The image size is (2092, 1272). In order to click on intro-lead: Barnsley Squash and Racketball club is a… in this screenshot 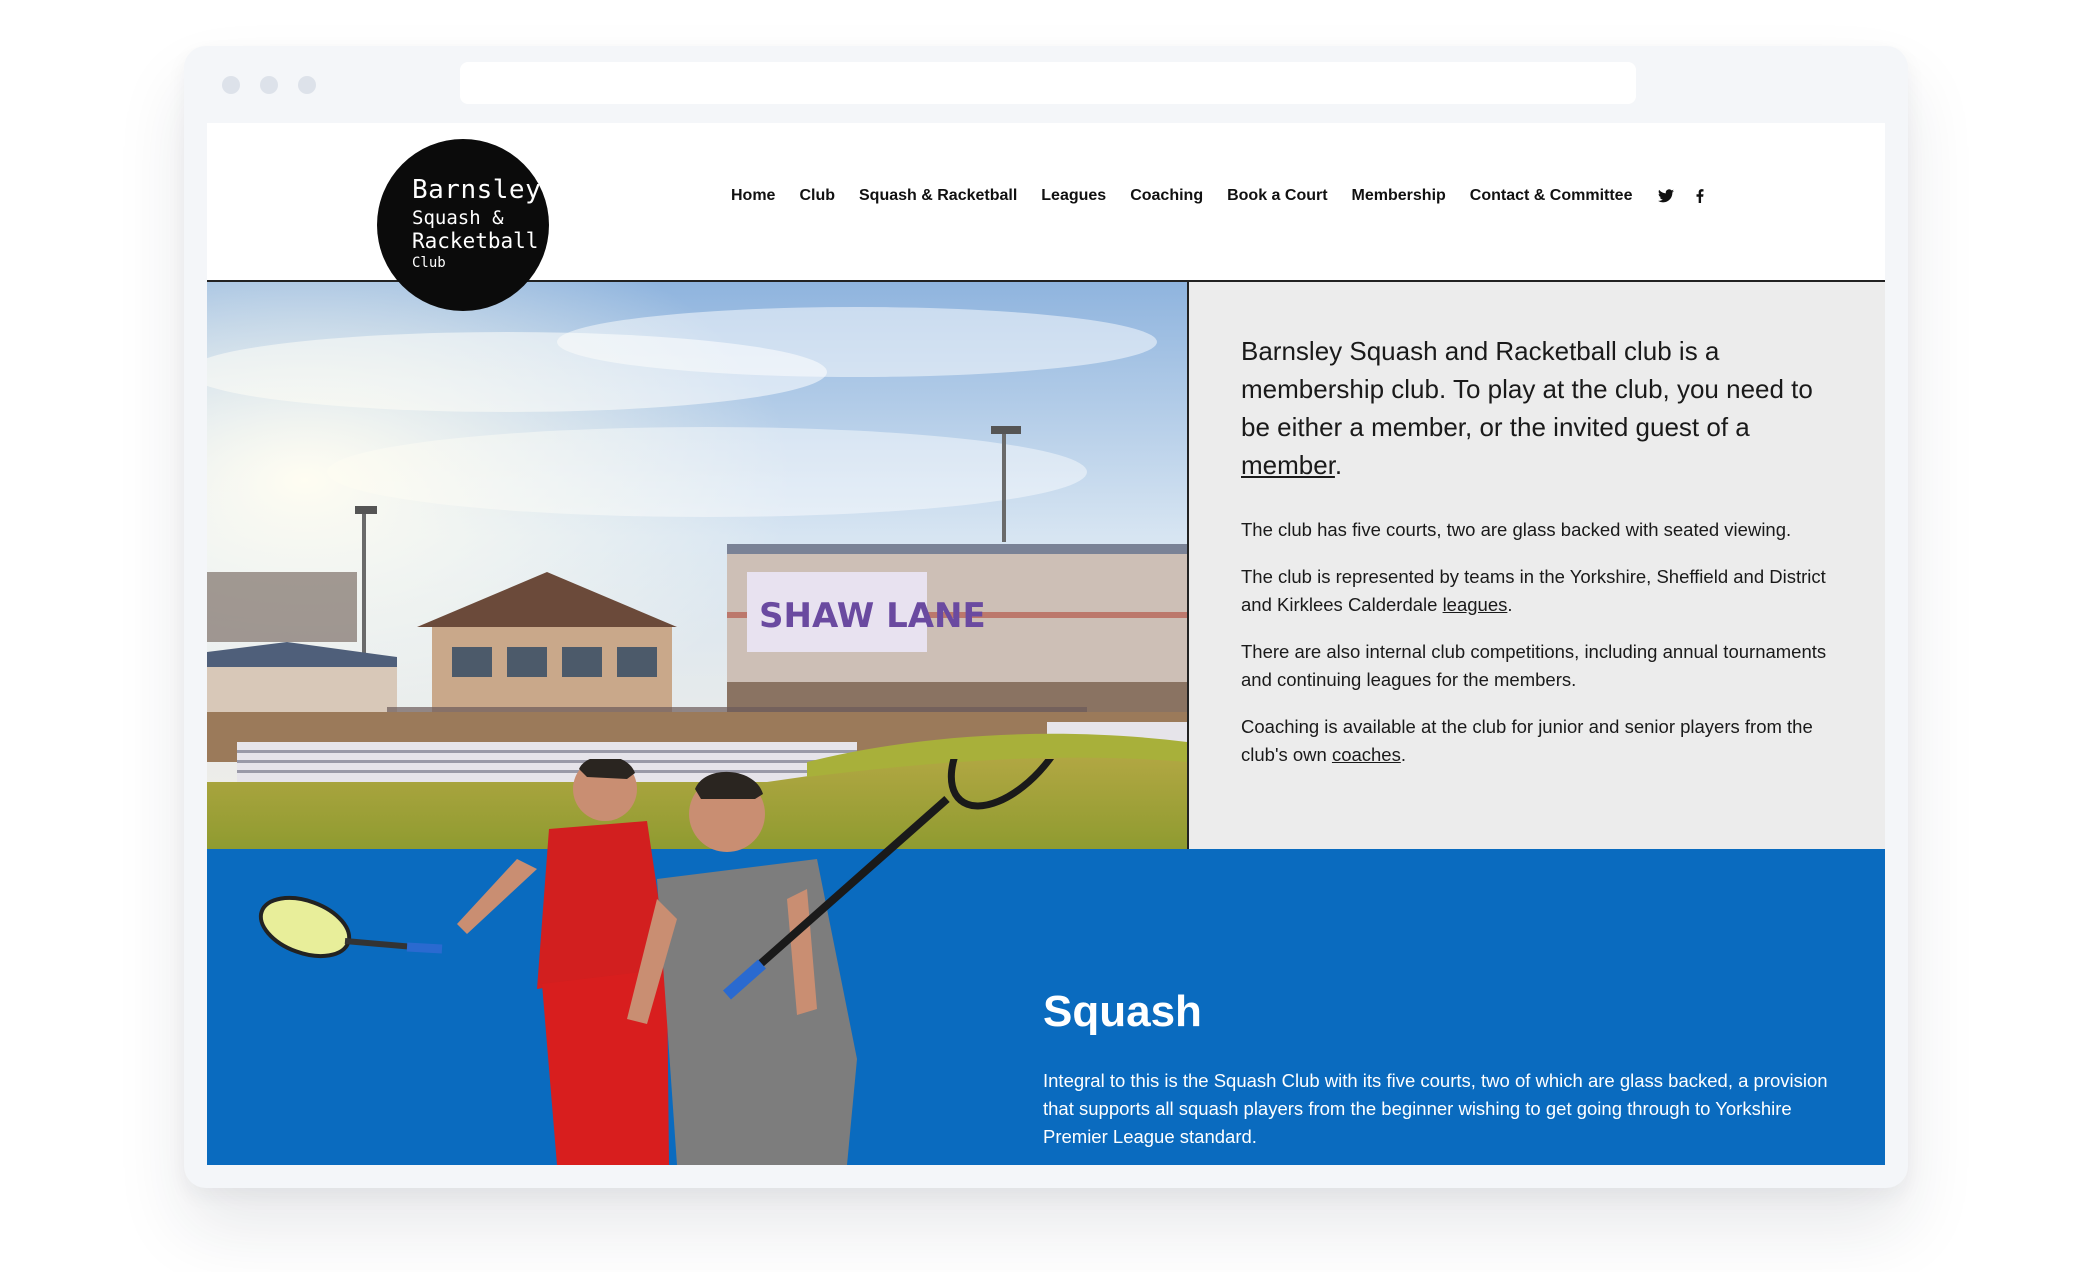, I will do `click(1541, 408)`.